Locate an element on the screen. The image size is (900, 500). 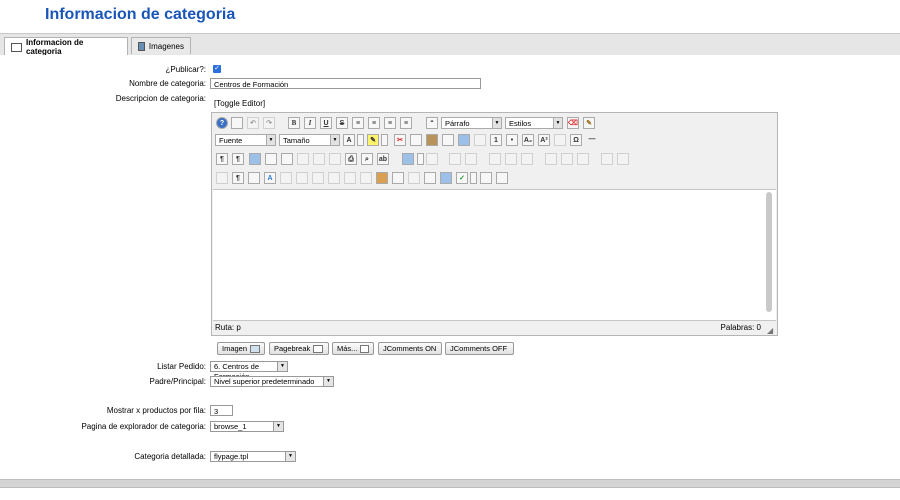
editor-scrollbar is located at coordinates (769, 252).